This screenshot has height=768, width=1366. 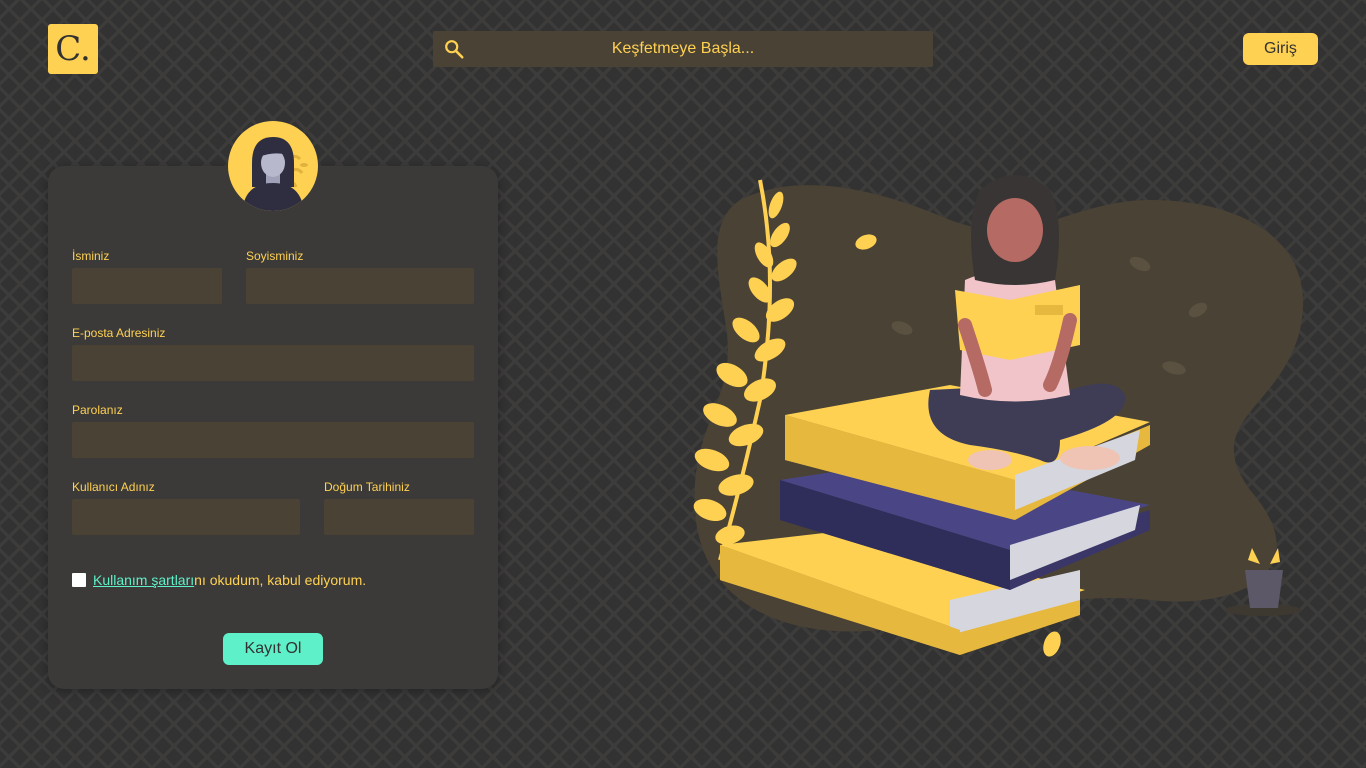 What do you see at coordinates (280, 580) in the screenshot?
I see `terms-text: nı okudum, kabul ediyorum.` at bounding box center [280, 580].